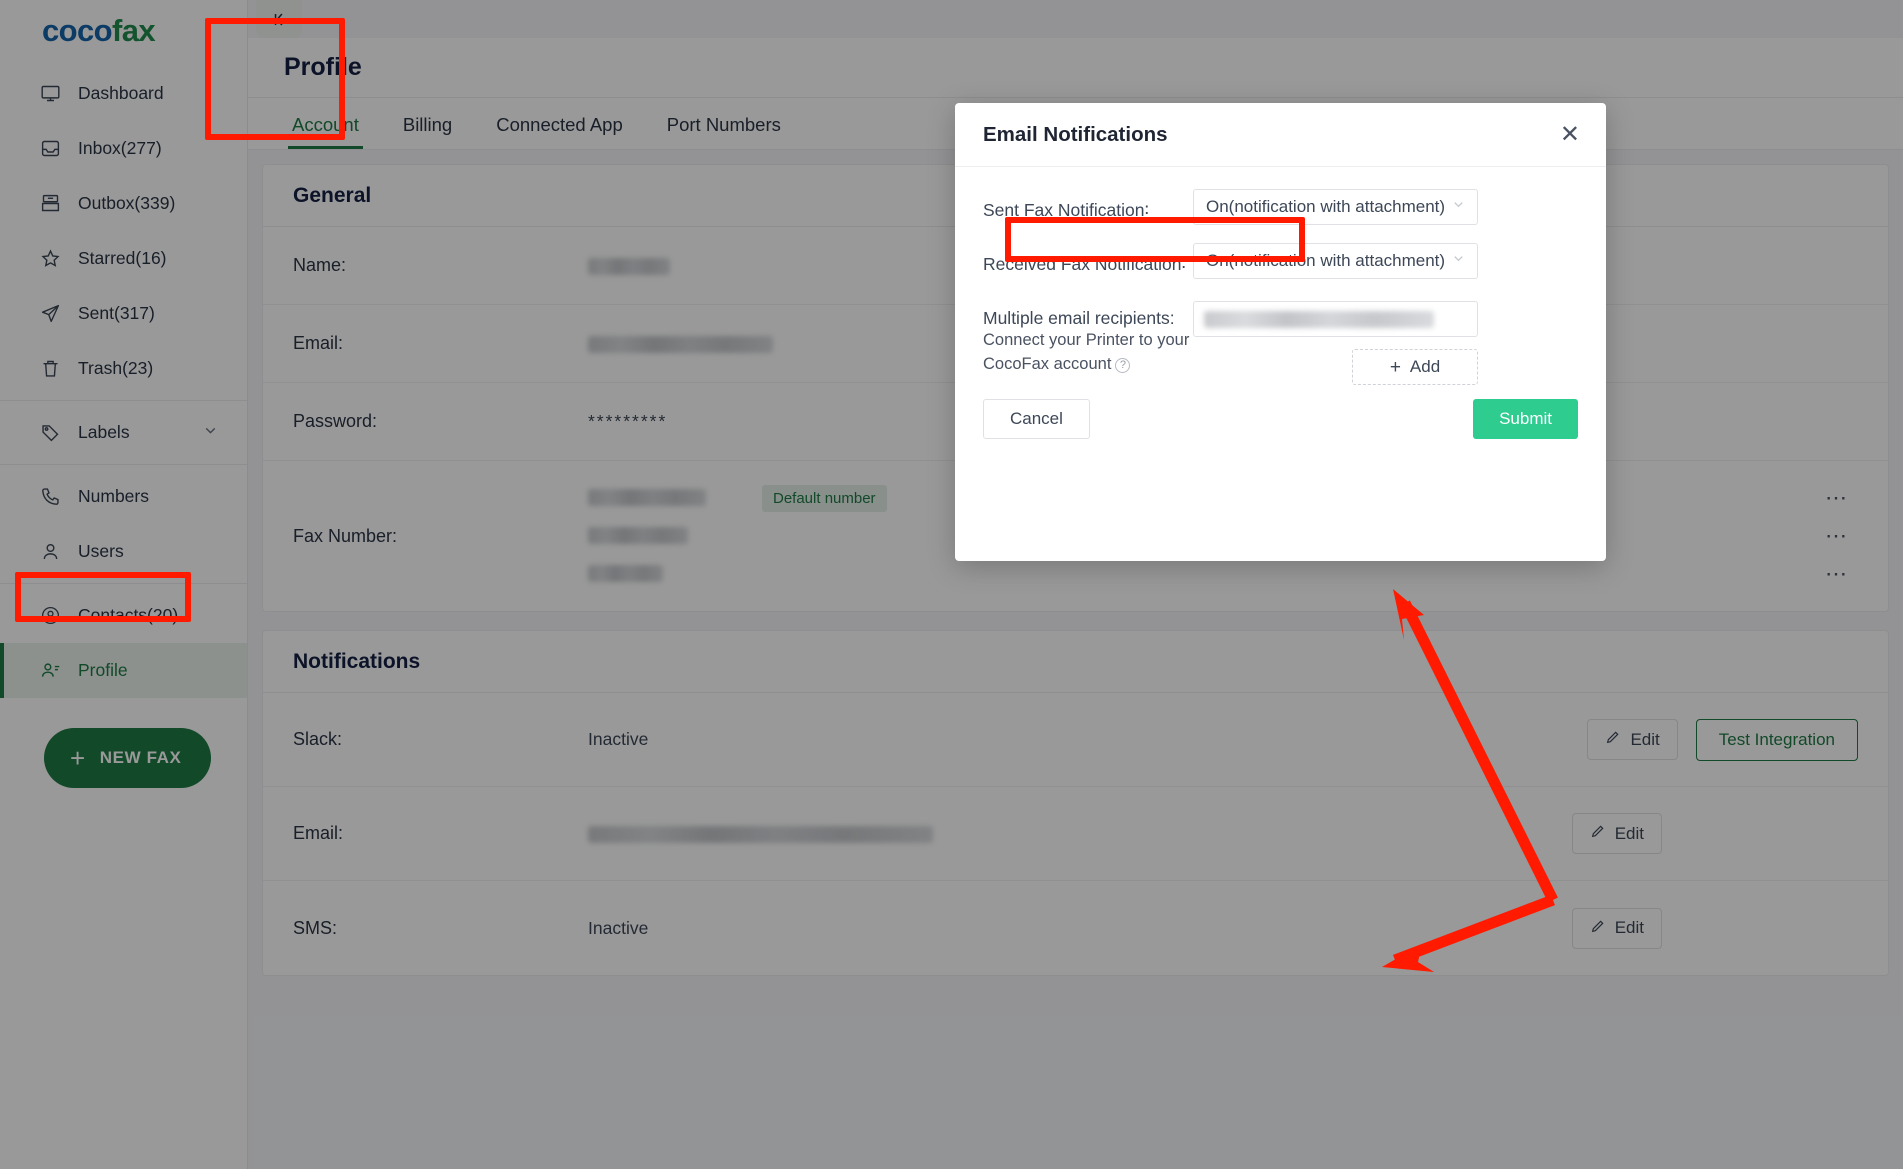 Image resolution: width=1903 pixels, height=1169 pixels. Describe the element at coordinates (1280, 412) in the screenshot. I see `modal-footer: Cancel Submit` at that location.